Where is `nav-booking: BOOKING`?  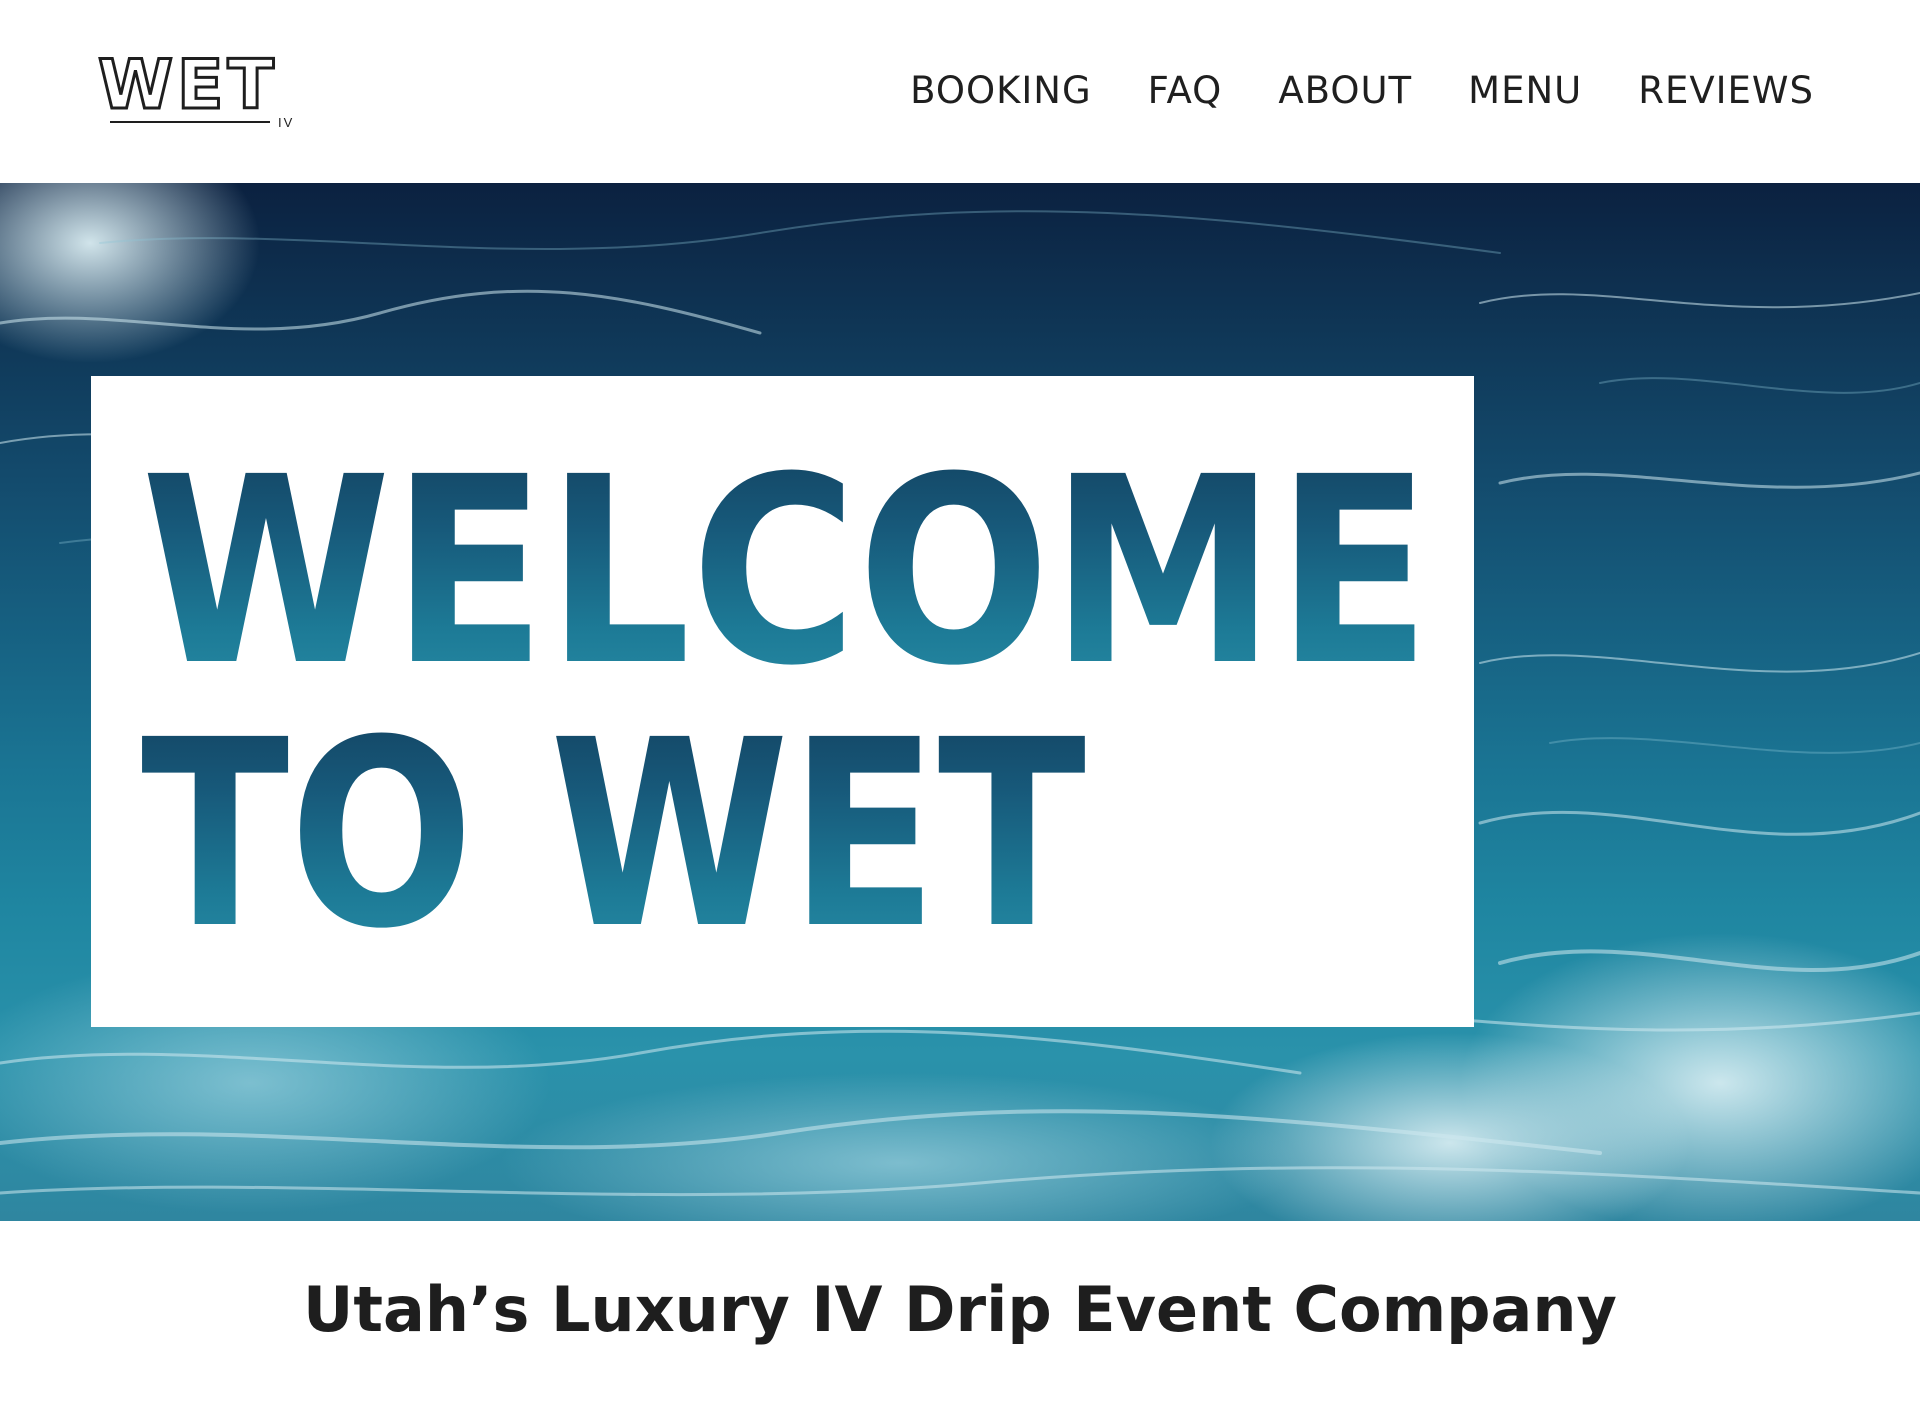 nav-booking: BOOKING is located at coordinates (1001, 90).